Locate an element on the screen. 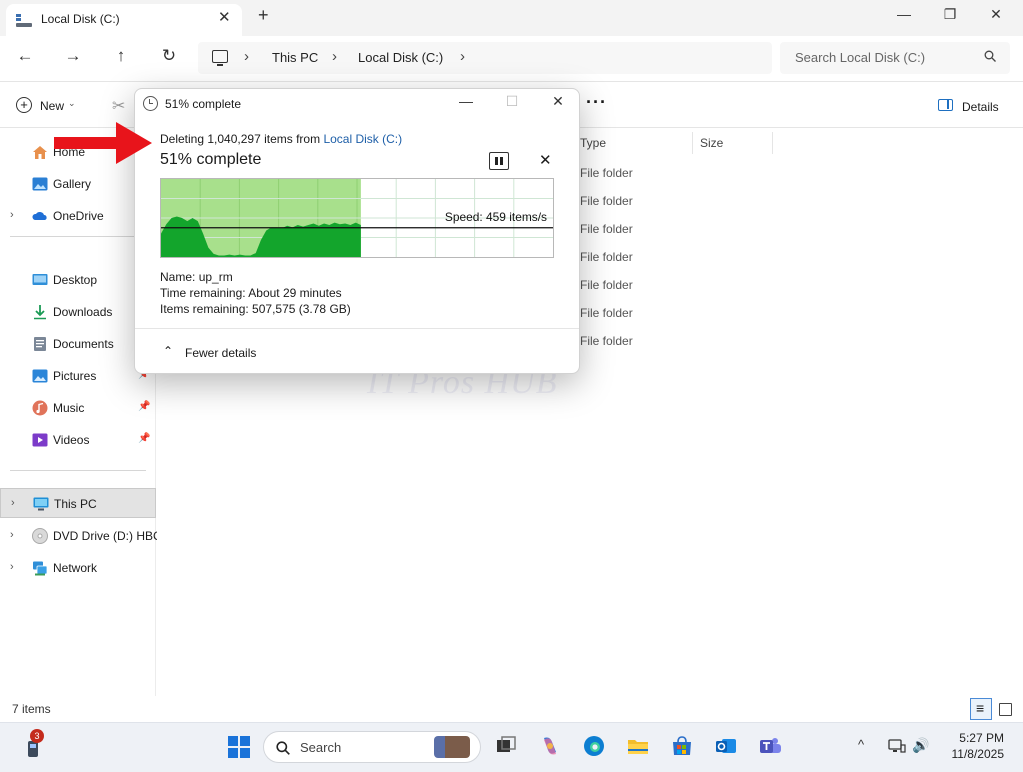 The image size is (1023, 772). this-pc-icon is located at coordinates (41, 504).